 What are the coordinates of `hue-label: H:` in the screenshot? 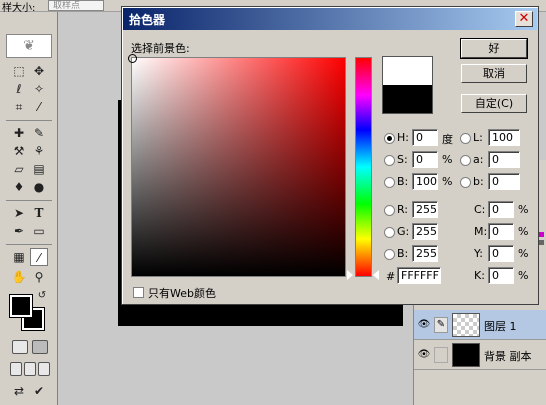 It's located at (403, 137).